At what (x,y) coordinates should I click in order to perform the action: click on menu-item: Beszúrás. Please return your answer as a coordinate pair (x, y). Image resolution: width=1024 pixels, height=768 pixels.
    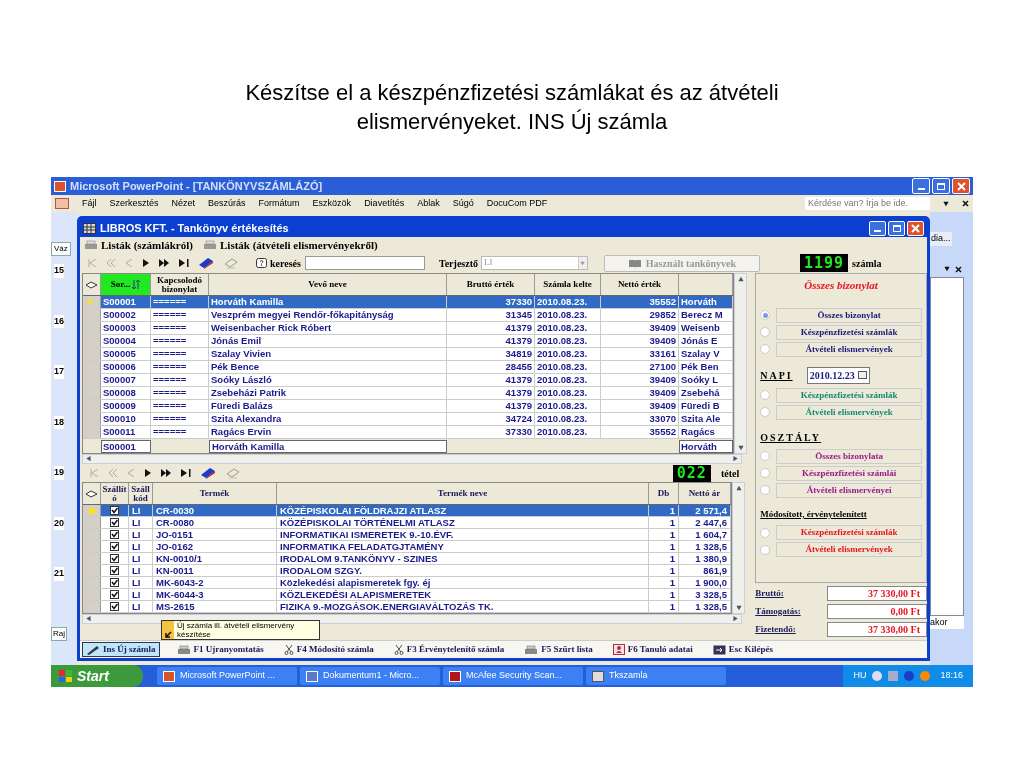
    Looking at the image, I should click on (227, 203).